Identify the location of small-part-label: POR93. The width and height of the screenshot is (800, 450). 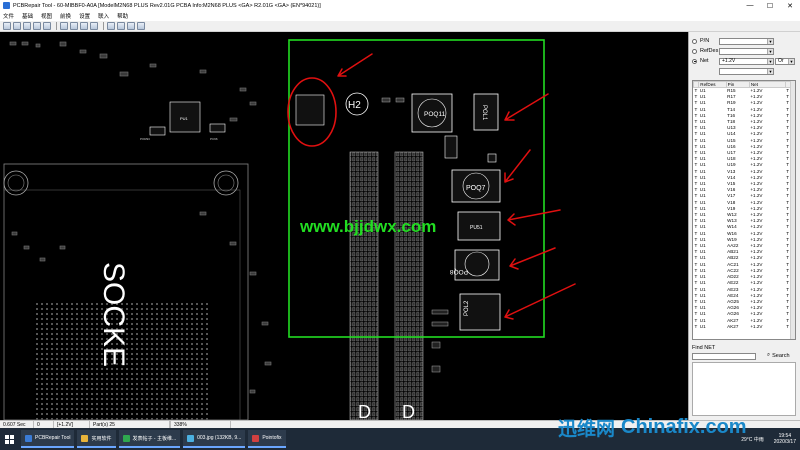
(145, 139).